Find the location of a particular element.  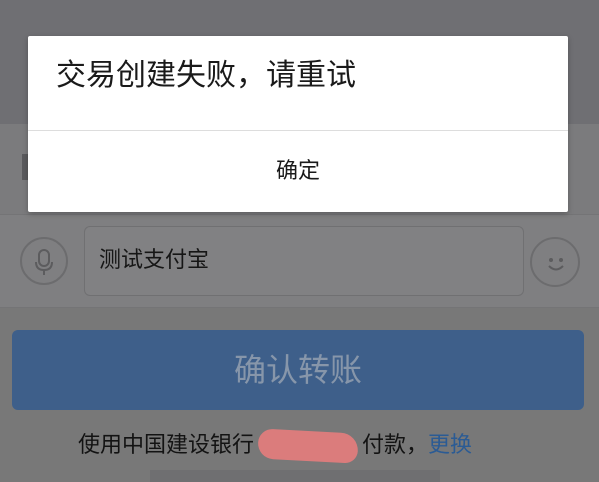

dialog-message: 交易创建失败，请重试 is located at coordinates (206, 75).